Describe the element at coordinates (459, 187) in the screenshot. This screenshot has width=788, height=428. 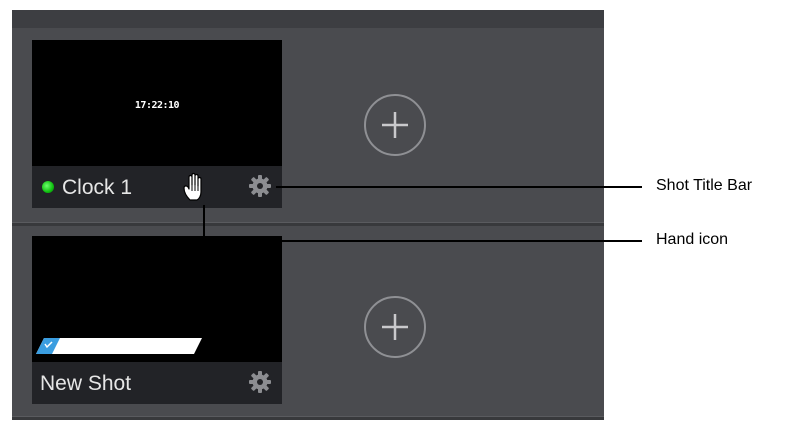
I see `callout-line-title-bar` at that location.